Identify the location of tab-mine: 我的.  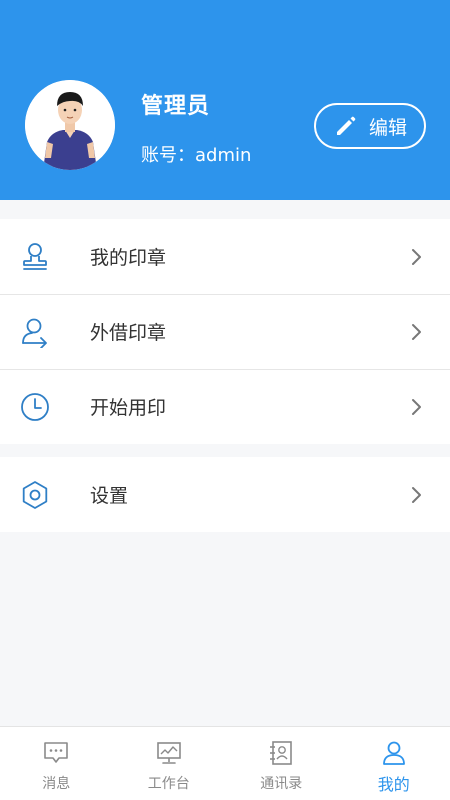
(394, 763).